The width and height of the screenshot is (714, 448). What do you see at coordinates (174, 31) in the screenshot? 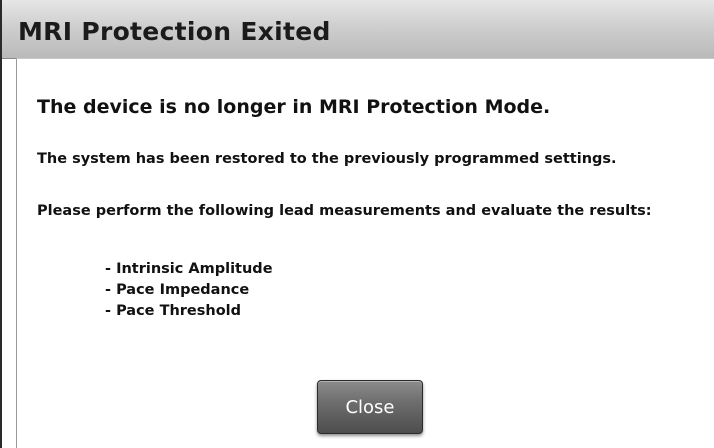
I see `dialog-title: MRI Protection Exited` at bounding box center [174, 31].